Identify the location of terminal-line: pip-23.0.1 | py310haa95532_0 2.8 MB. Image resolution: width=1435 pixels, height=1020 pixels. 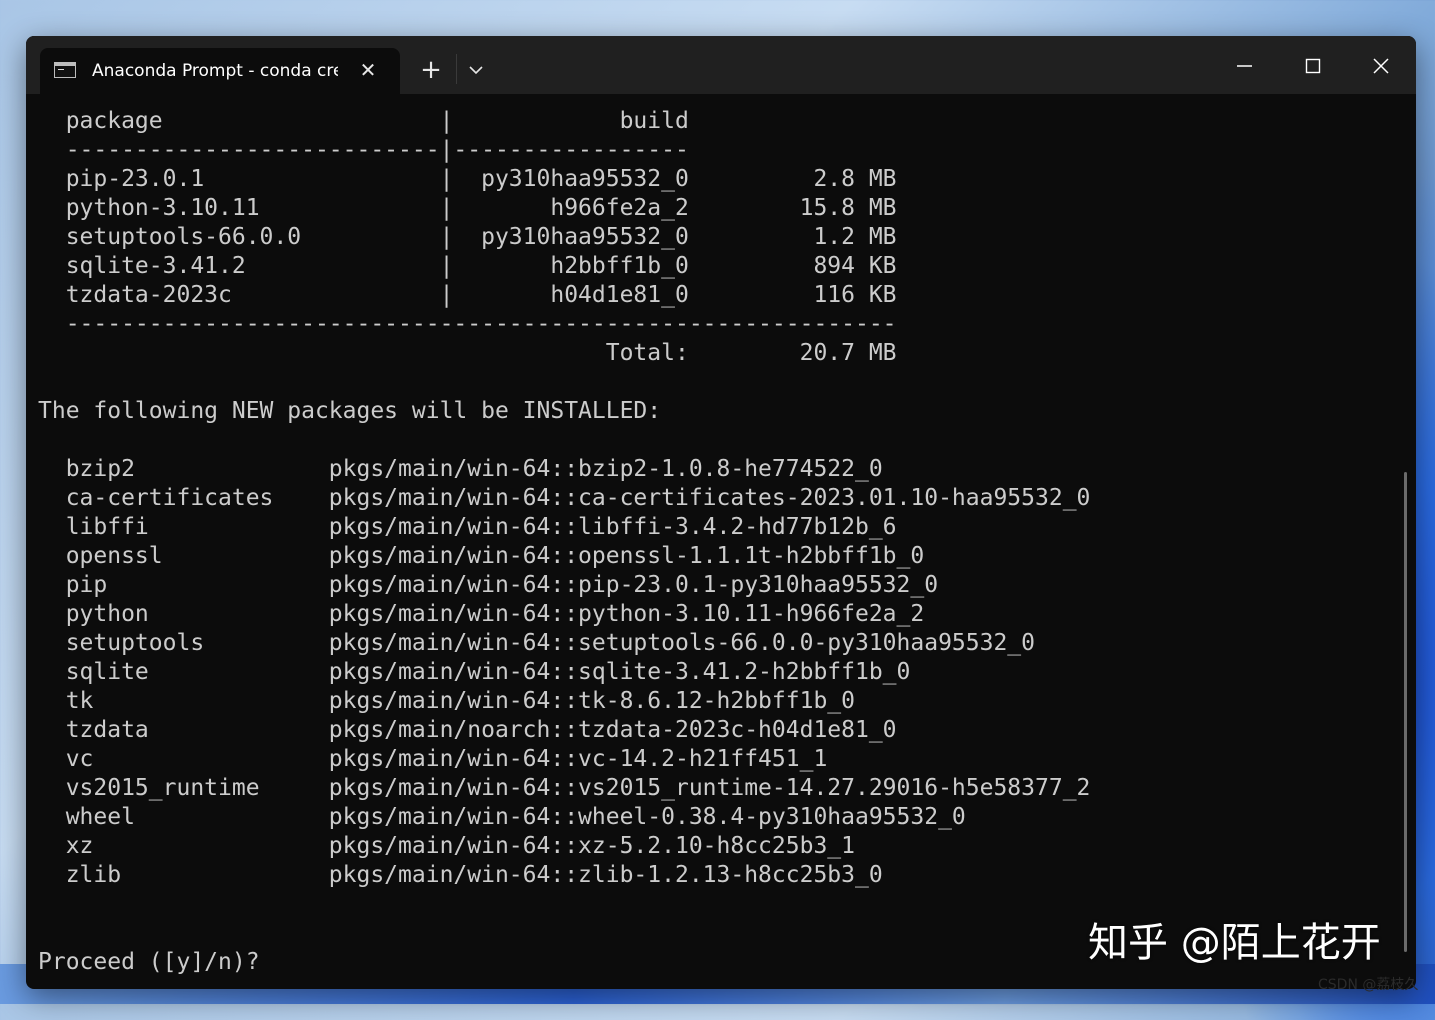
(467, 179).